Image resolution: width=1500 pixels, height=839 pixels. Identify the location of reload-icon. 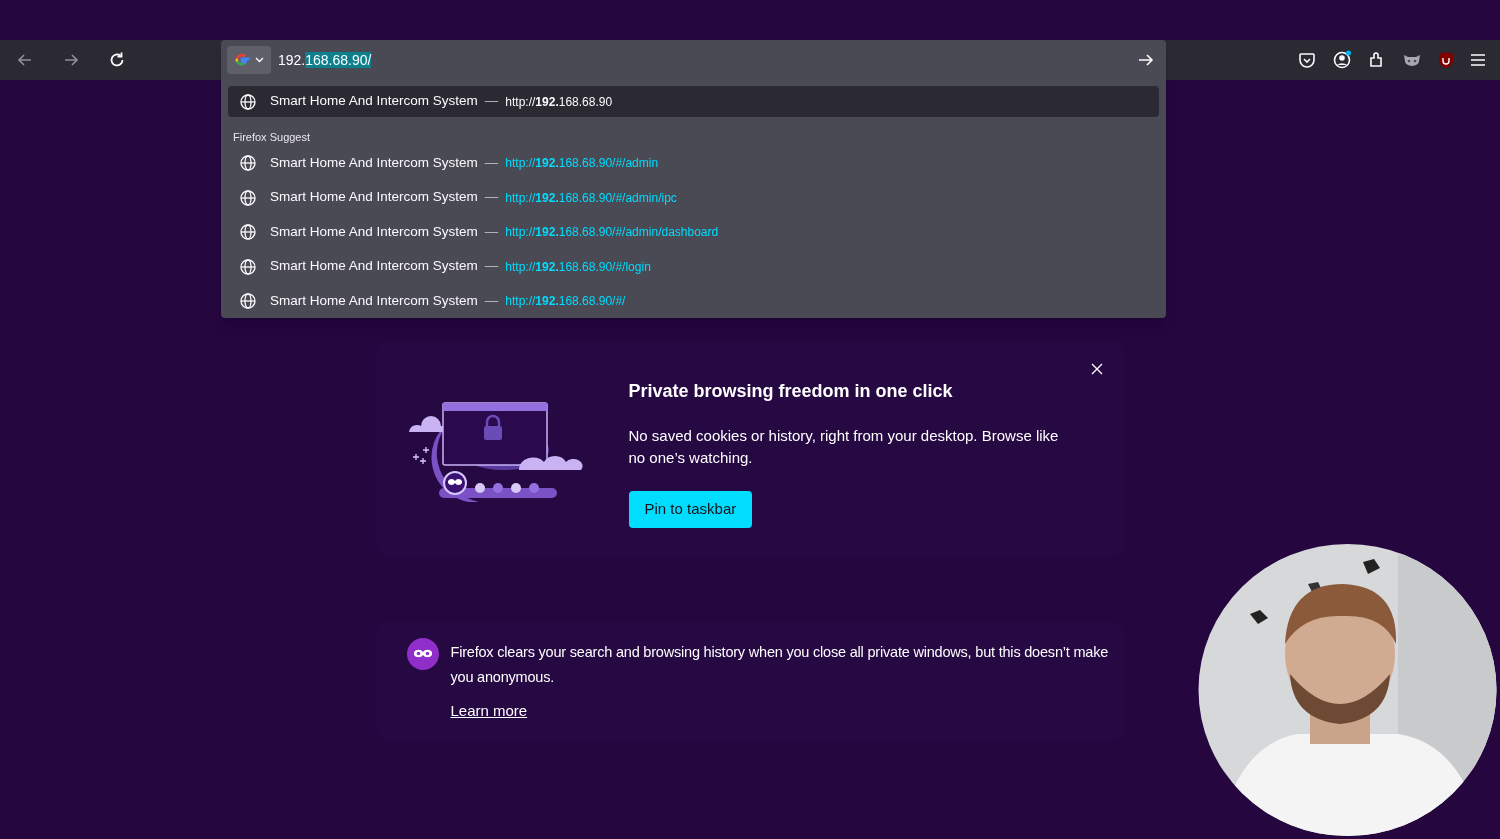
(117, 60).